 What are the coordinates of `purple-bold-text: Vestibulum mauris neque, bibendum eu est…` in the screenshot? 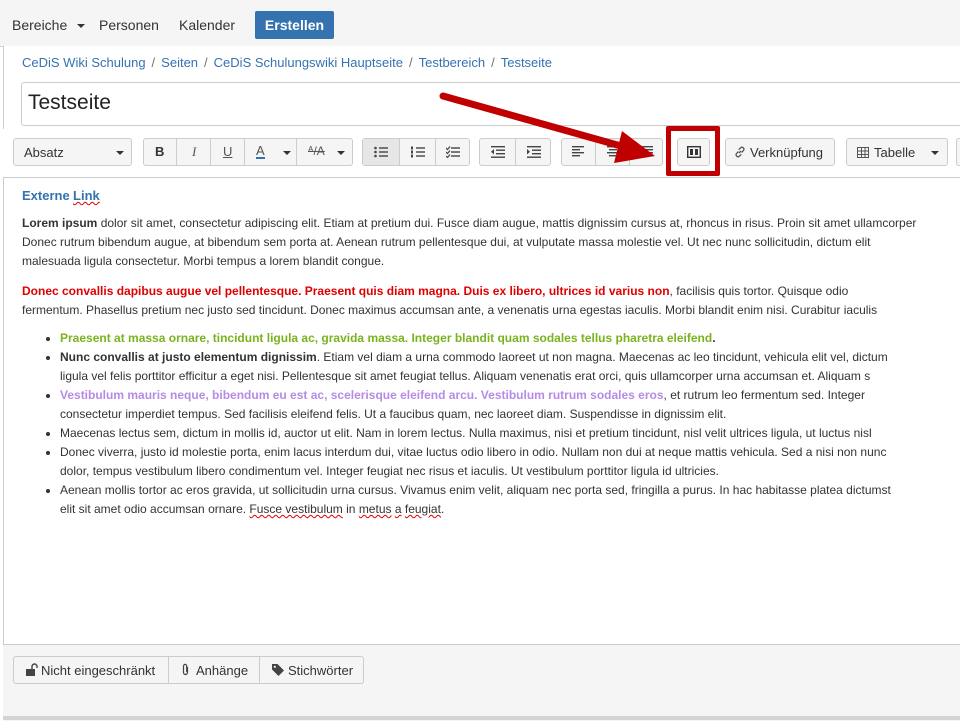 It's located at (362, 395).